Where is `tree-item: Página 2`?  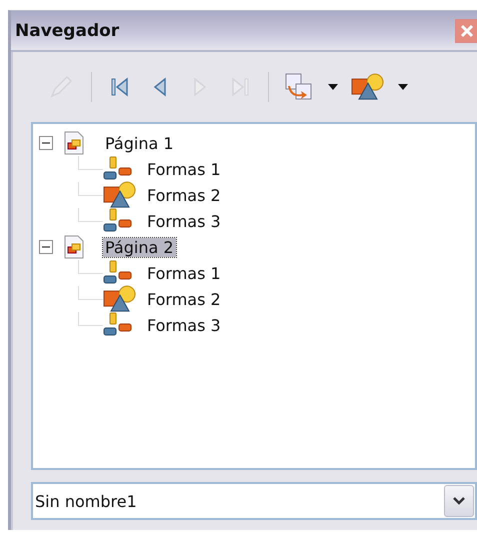 tree-item: Página 2 is located at coordinates (139, 247).